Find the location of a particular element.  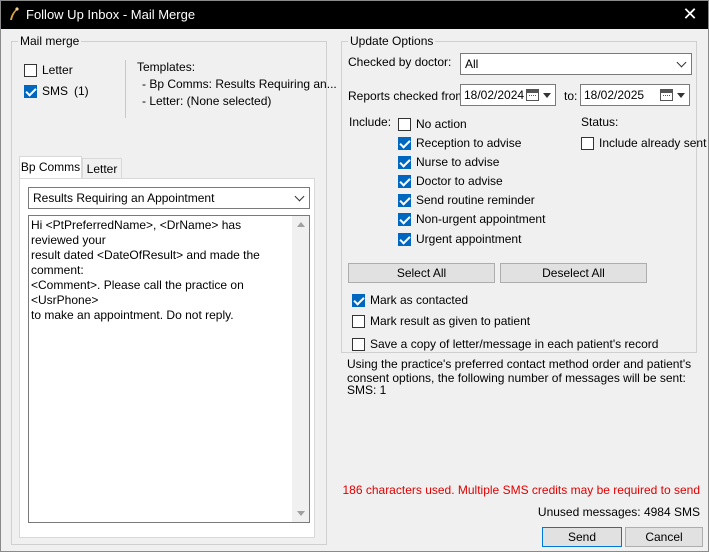

title-bar: Follow Up Inbox - Mail Merge ✕ is located at coordinates (354, 15).